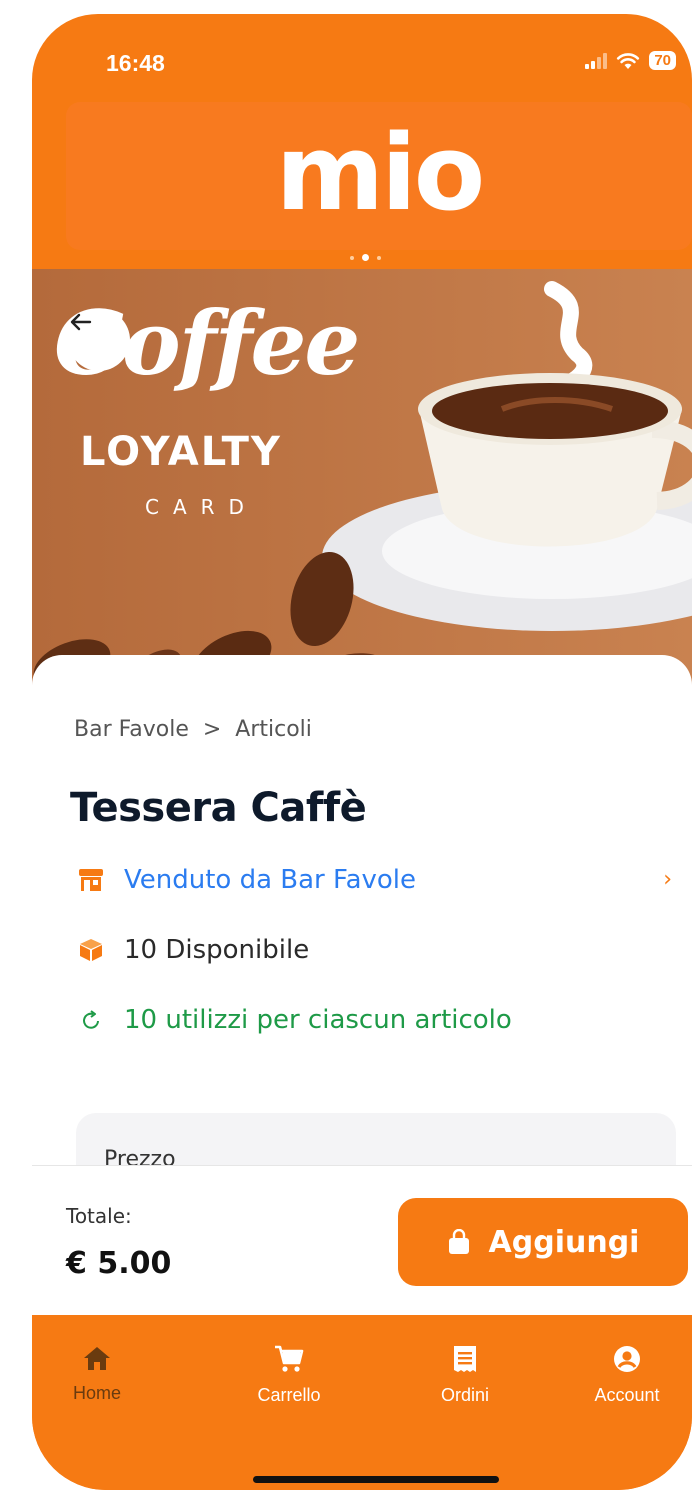  What do you see at coordinates (97, 1374) in the screenshot?
I see `tab-home: Home` at bounding box center [97, 1374].